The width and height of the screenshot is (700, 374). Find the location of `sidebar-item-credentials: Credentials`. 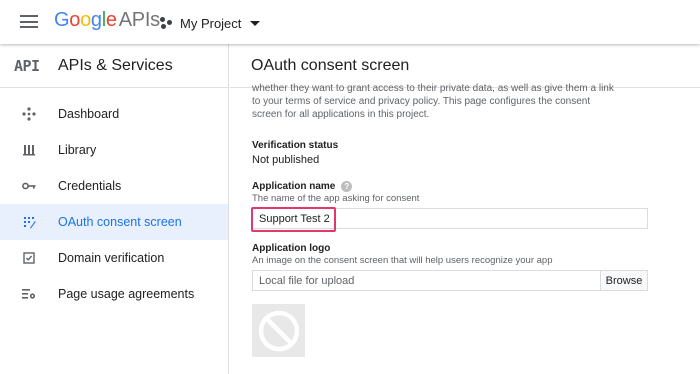

sidebar-item-credentials: Credentials is located at coordinates (114, 186).